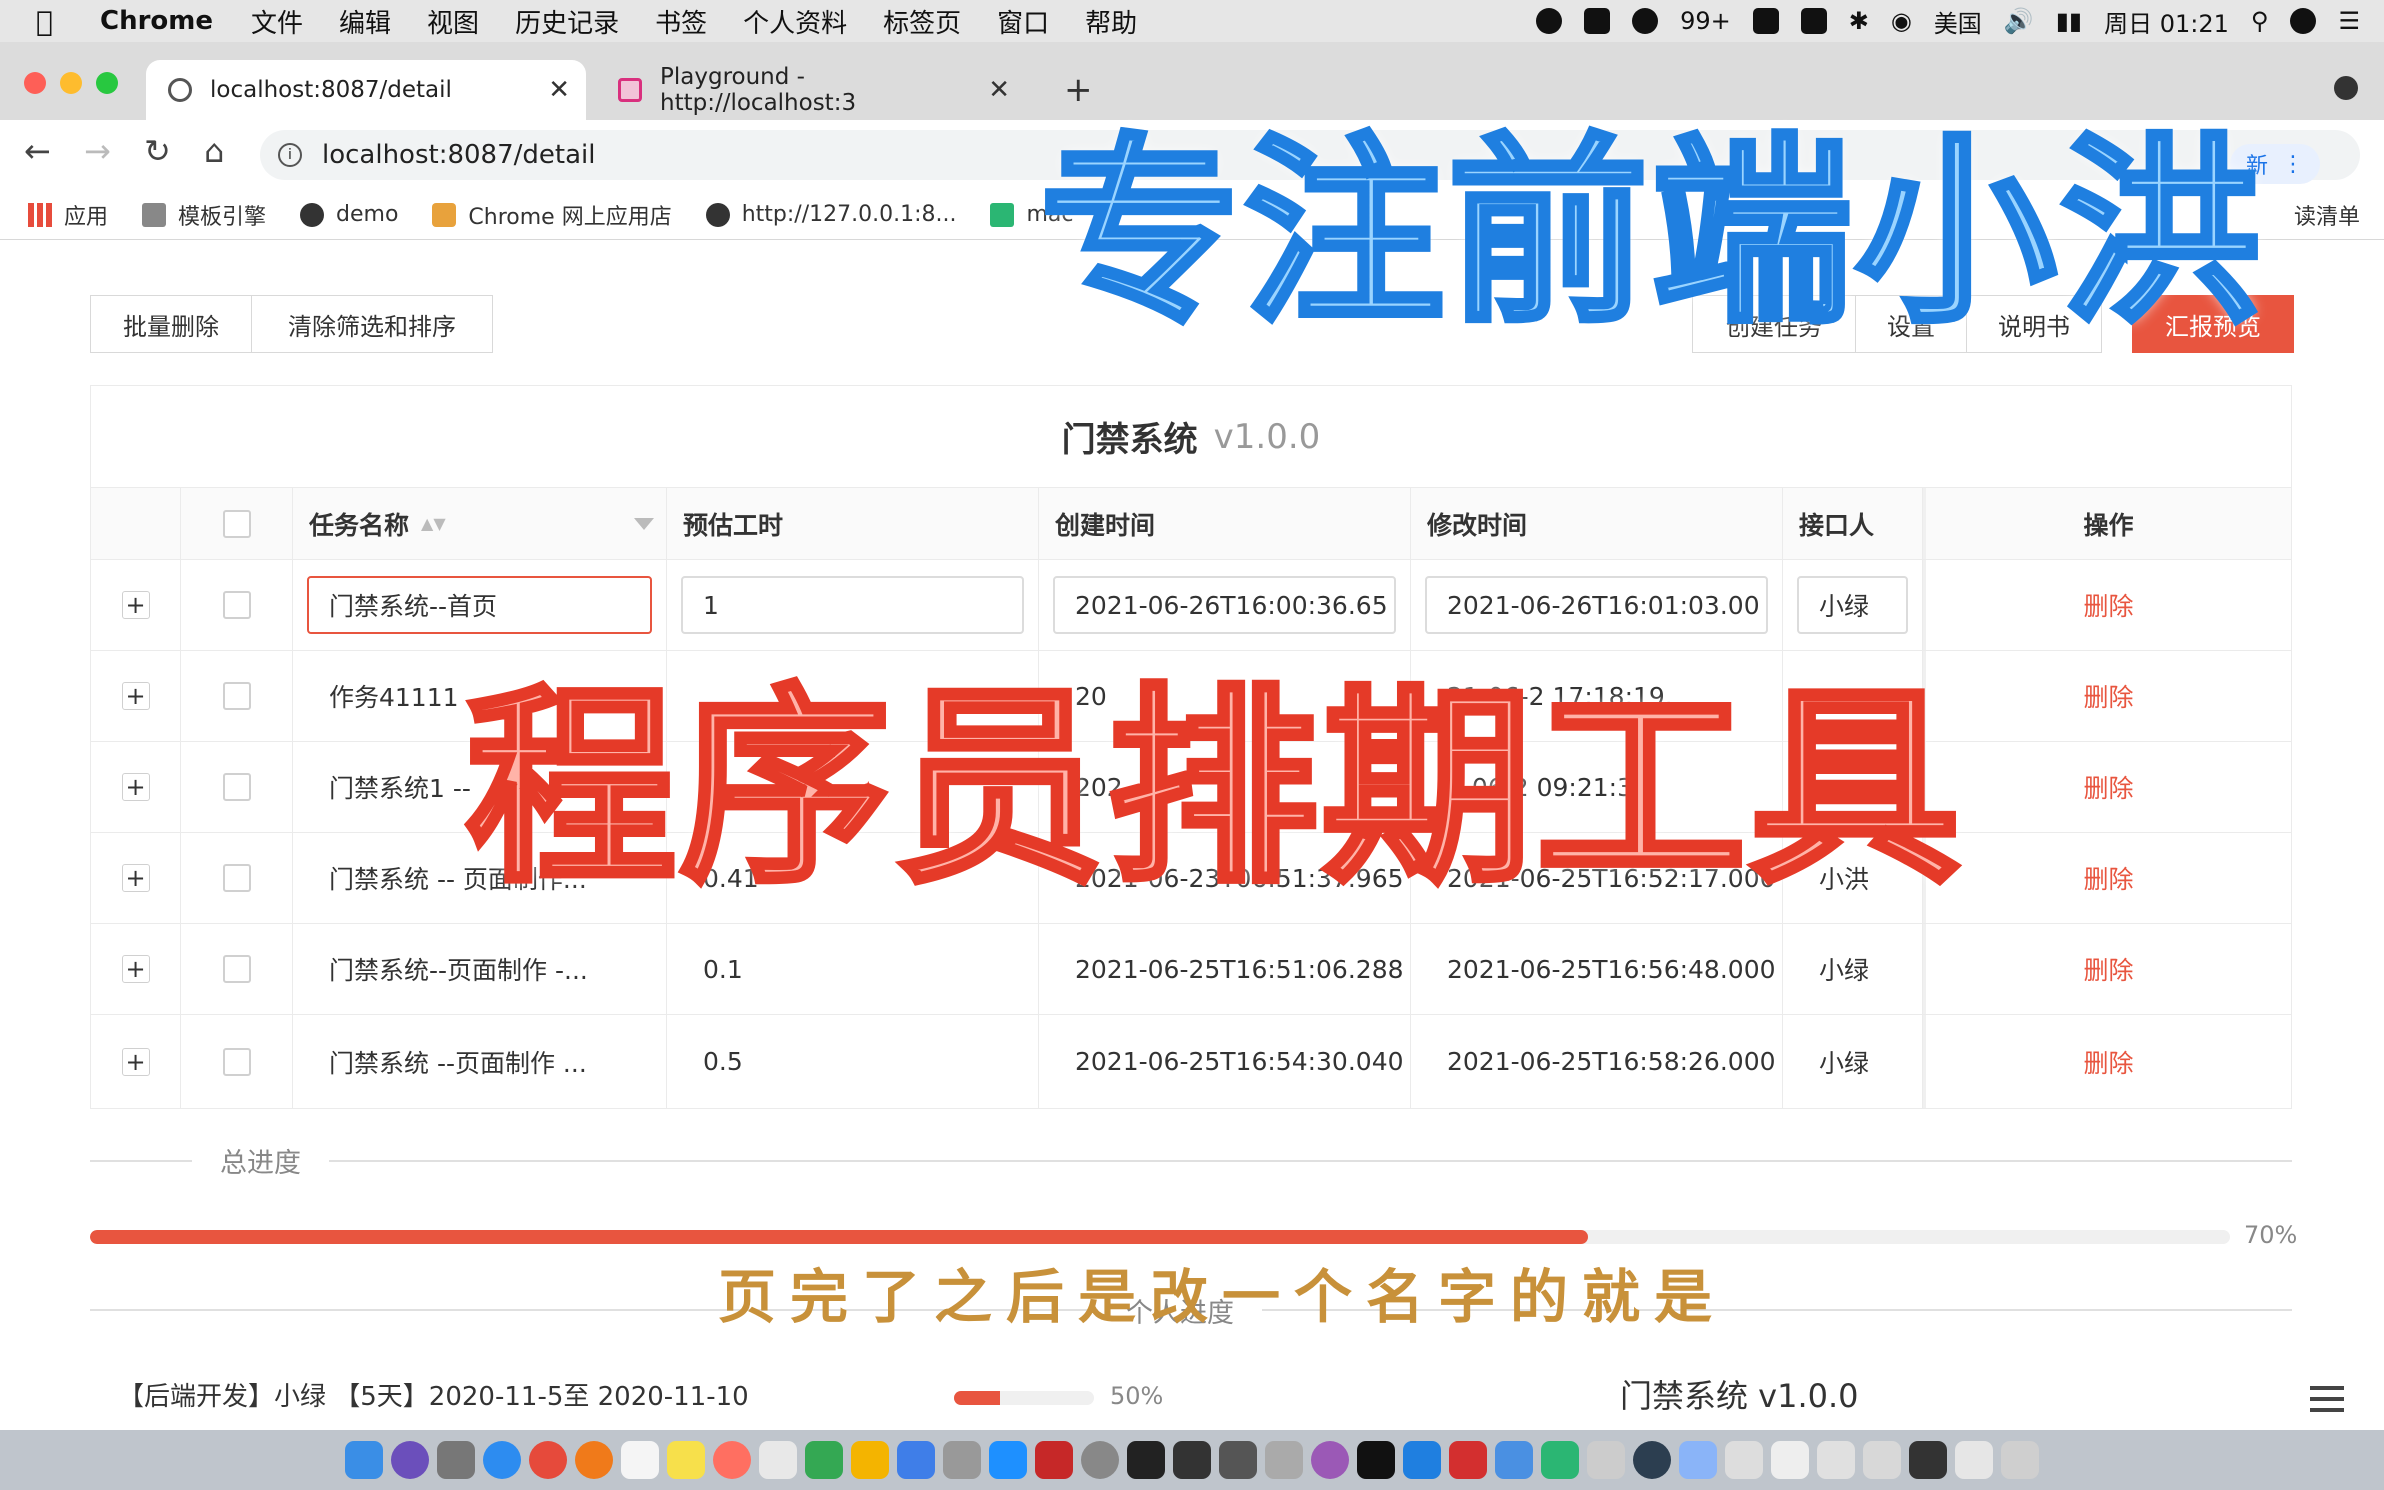 Image resolution: width=2384 pixels, height=1490 pixels. What do you see at coordinates (644, 523) in the screenshot?
I see `filter-icon` at bounding box center [644, 523].